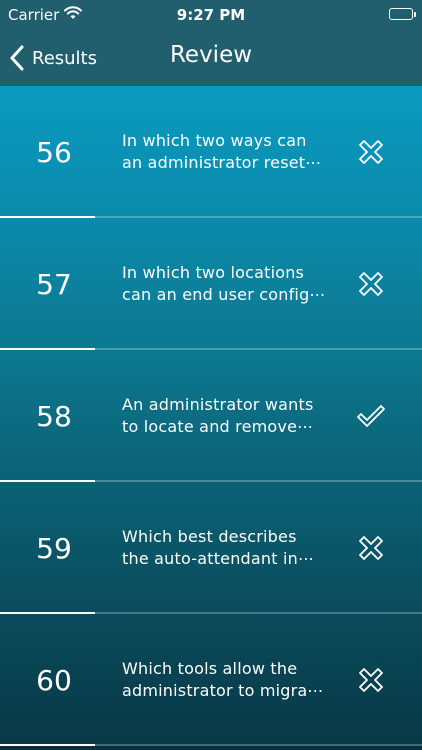 The height and width of the screenshot is (750, 422). I want to click on status-bar: Carrier 9:27 PM, so click(211, 15).